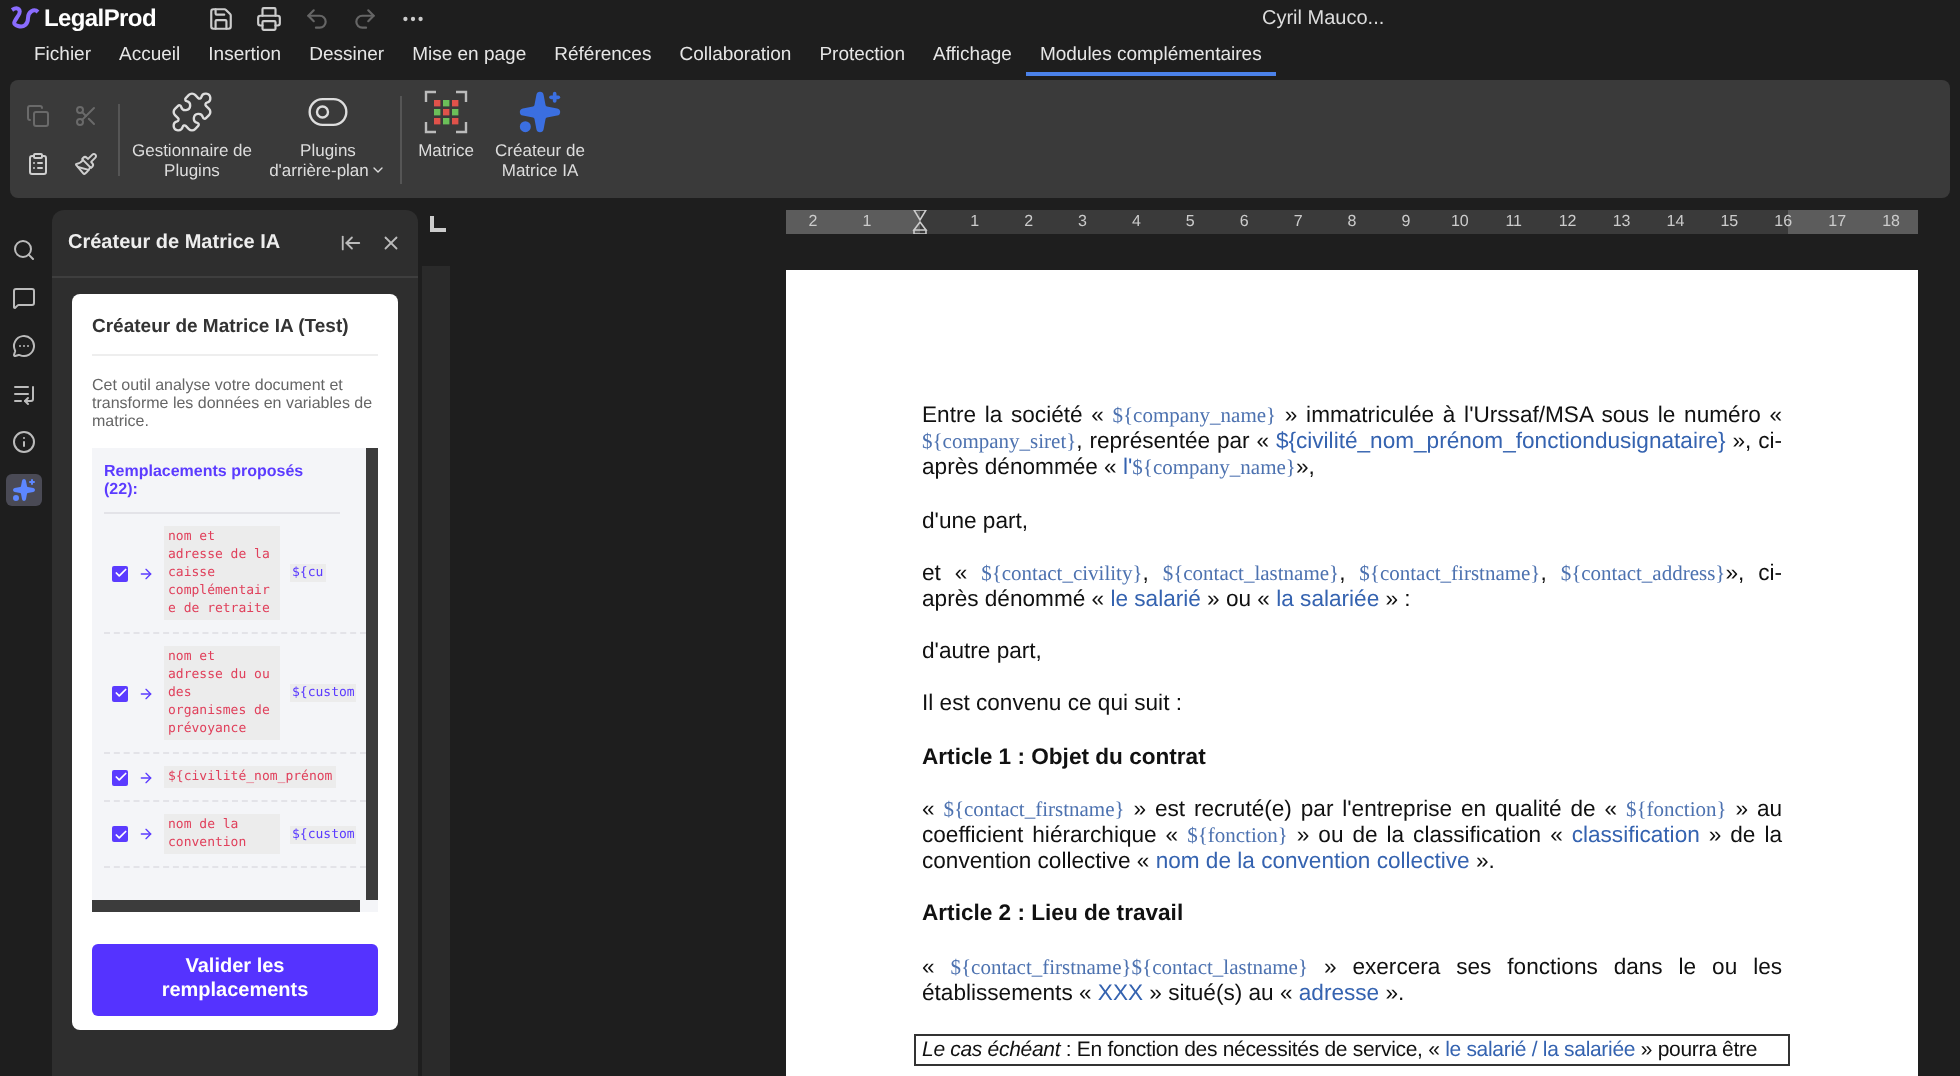  I want to click on clipboard-icon, so click(38, 163).